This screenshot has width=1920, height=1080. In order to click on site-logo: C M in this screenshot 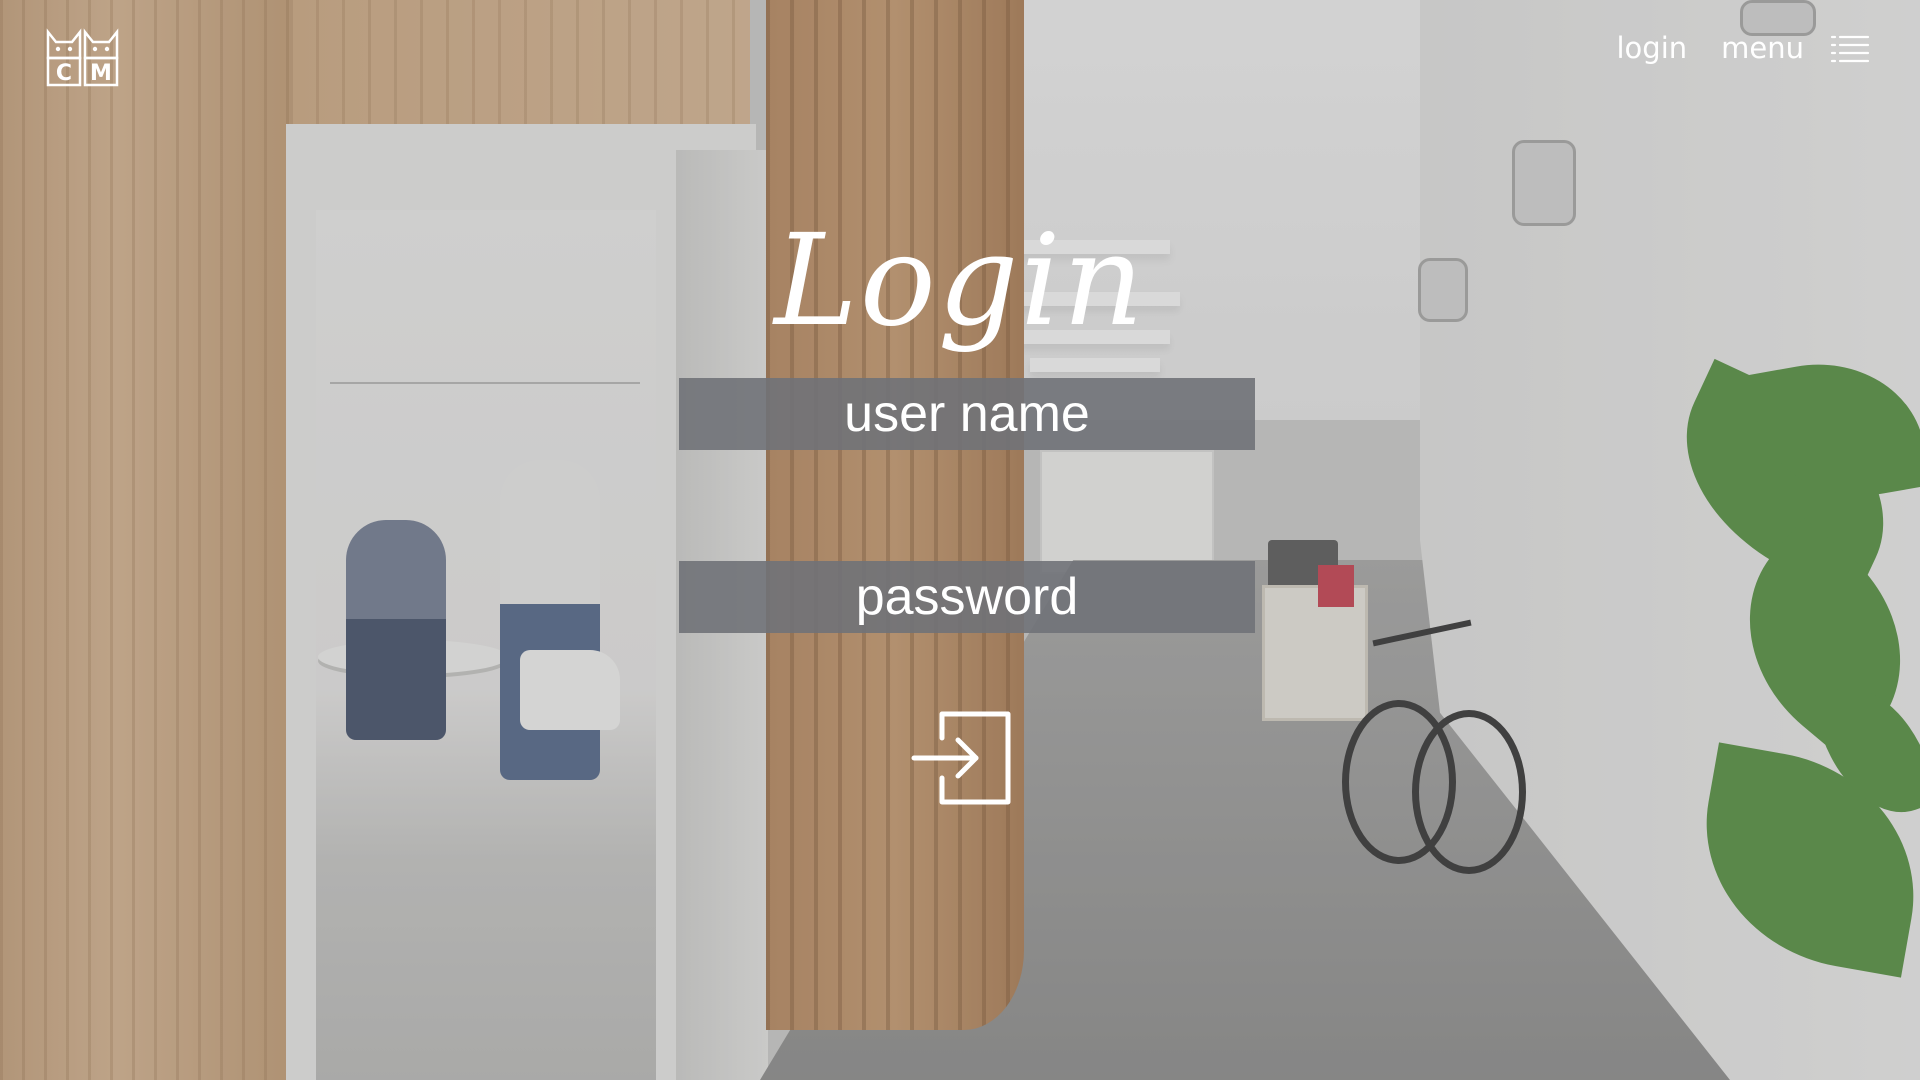, I will do `click(83, 57)`.